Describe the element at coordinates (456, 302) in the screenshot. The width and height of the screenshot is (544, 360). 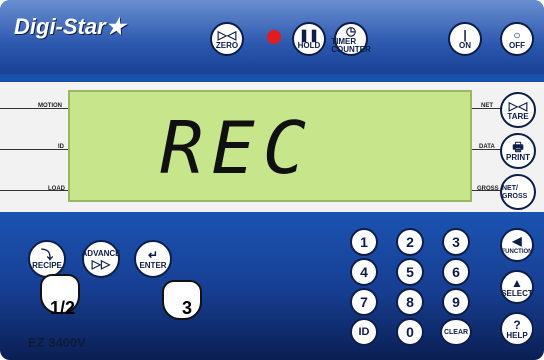
I see `key-9: 9` at that location.